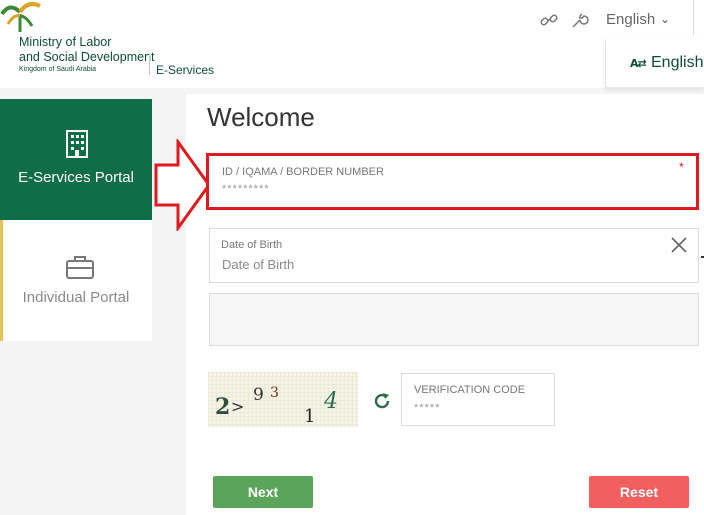 The image size is (704, 515). I want to click on reset-button: Reset, so click(639, 492).